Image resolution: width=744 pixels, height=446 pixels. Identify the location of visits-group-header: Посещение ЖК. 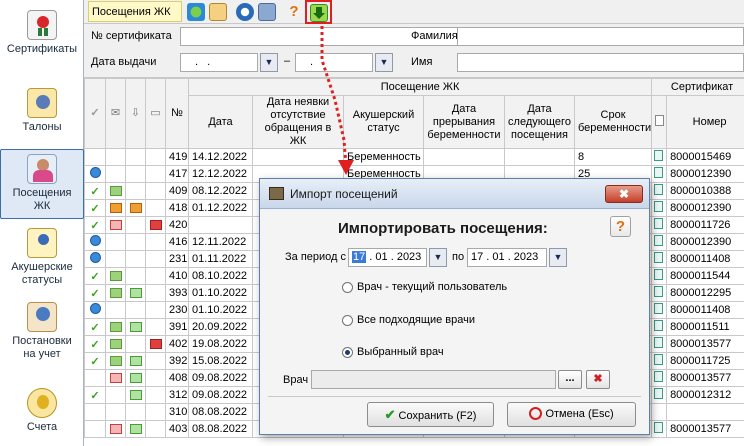
(420, 87).